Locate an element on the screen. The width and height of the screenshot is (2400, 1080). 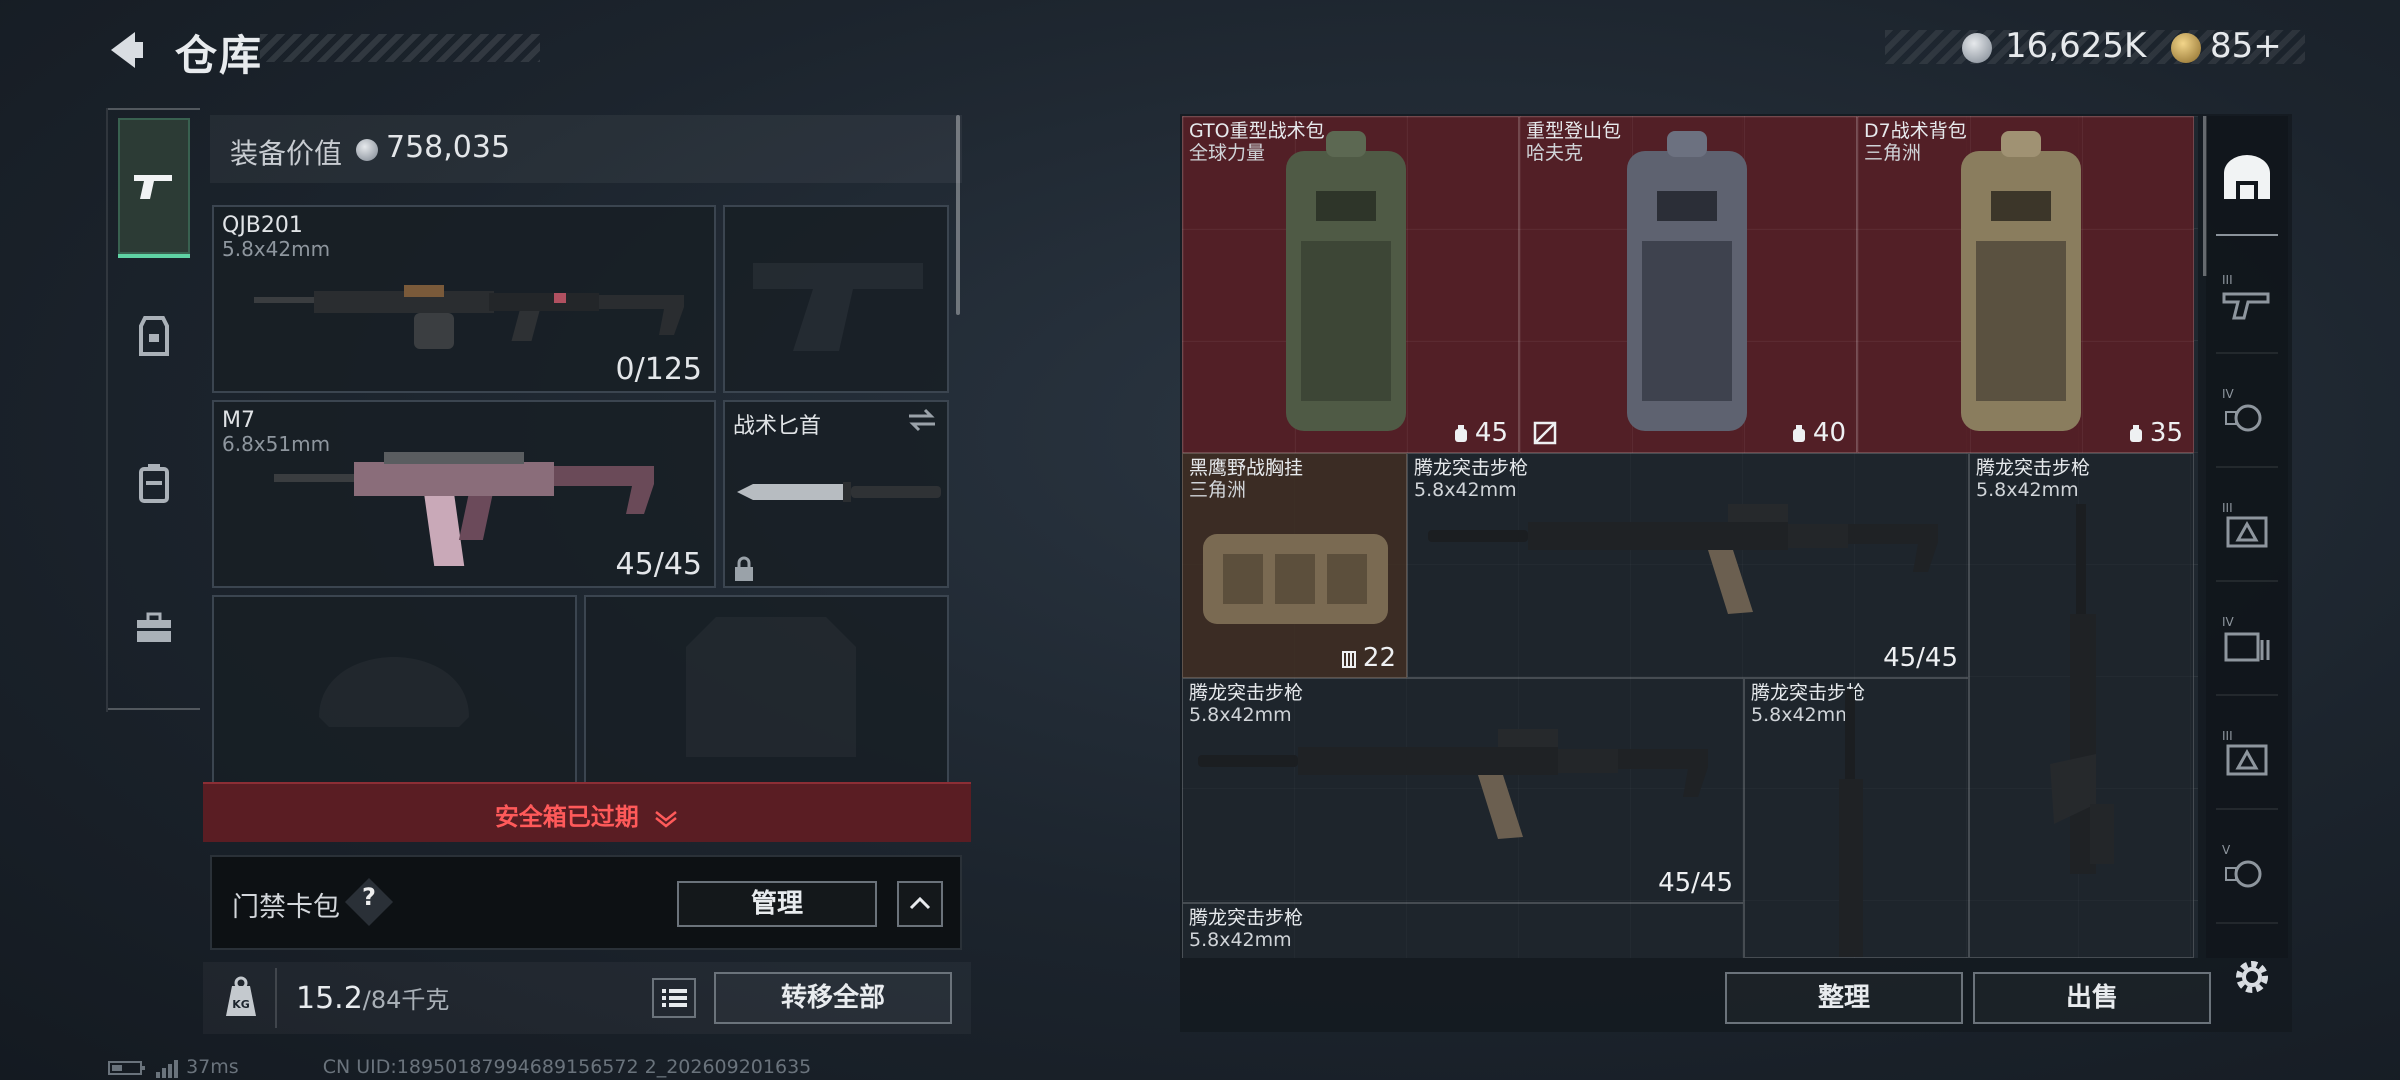
helmet-slot-empty is located at coordinates (394, 690).